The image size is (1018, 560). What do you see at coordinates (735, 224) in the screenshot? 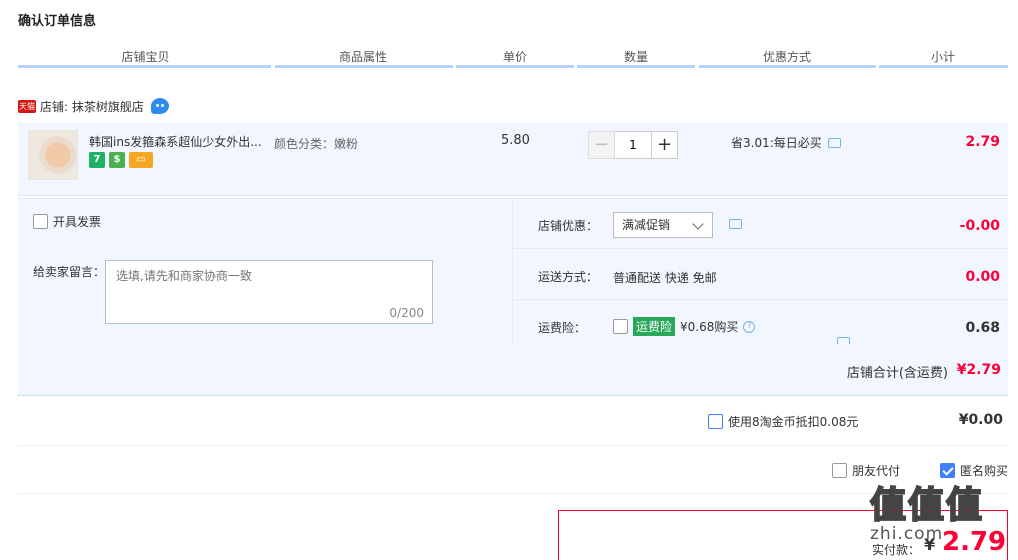
I see `discount-help-icon` at bounding box center [735, 224].